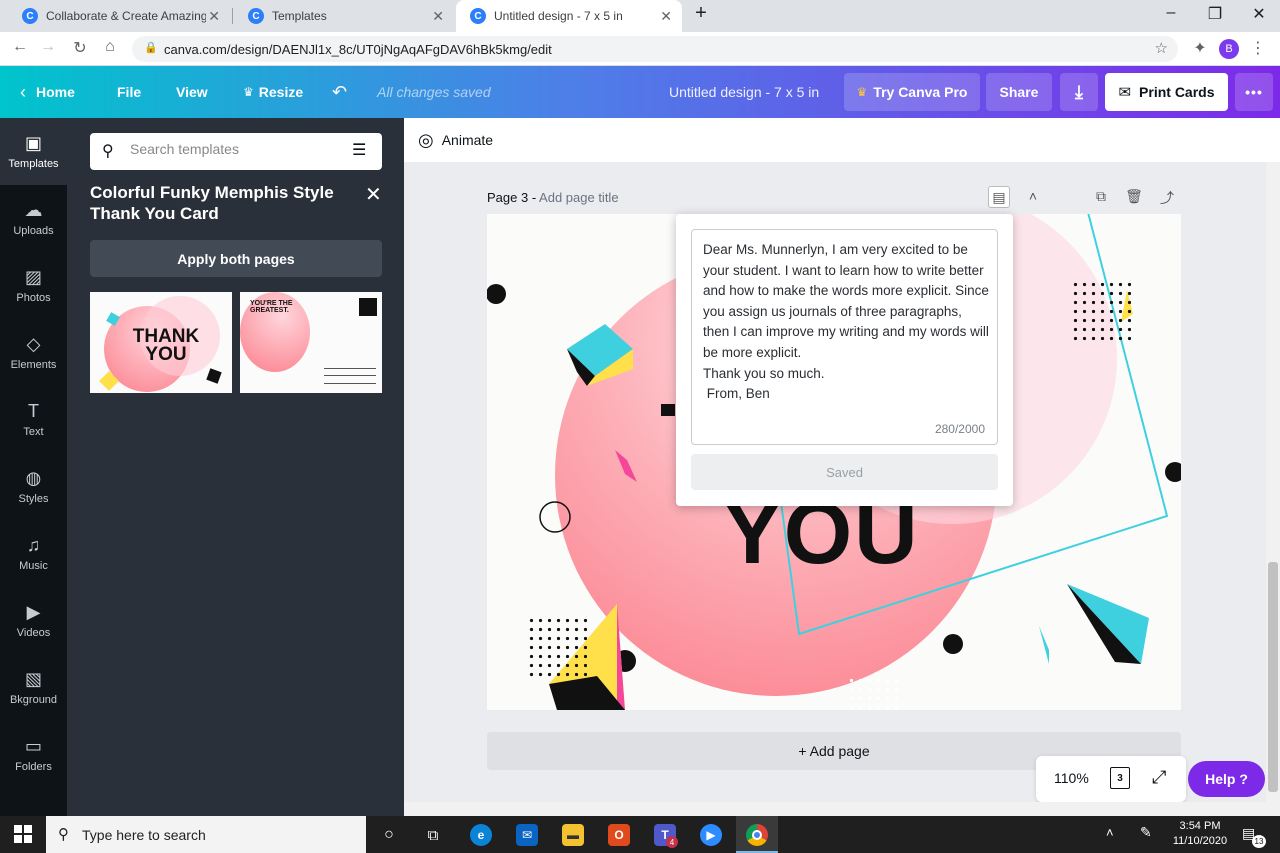 Image resolution: width=1280 pixels, height=853 pixels. What do you see at coordinates (311, 342) in the screenshot?
I see `template-thumbnail-page-2: YOU'RE THE GREATEST.` at bounding box center [311, 342].